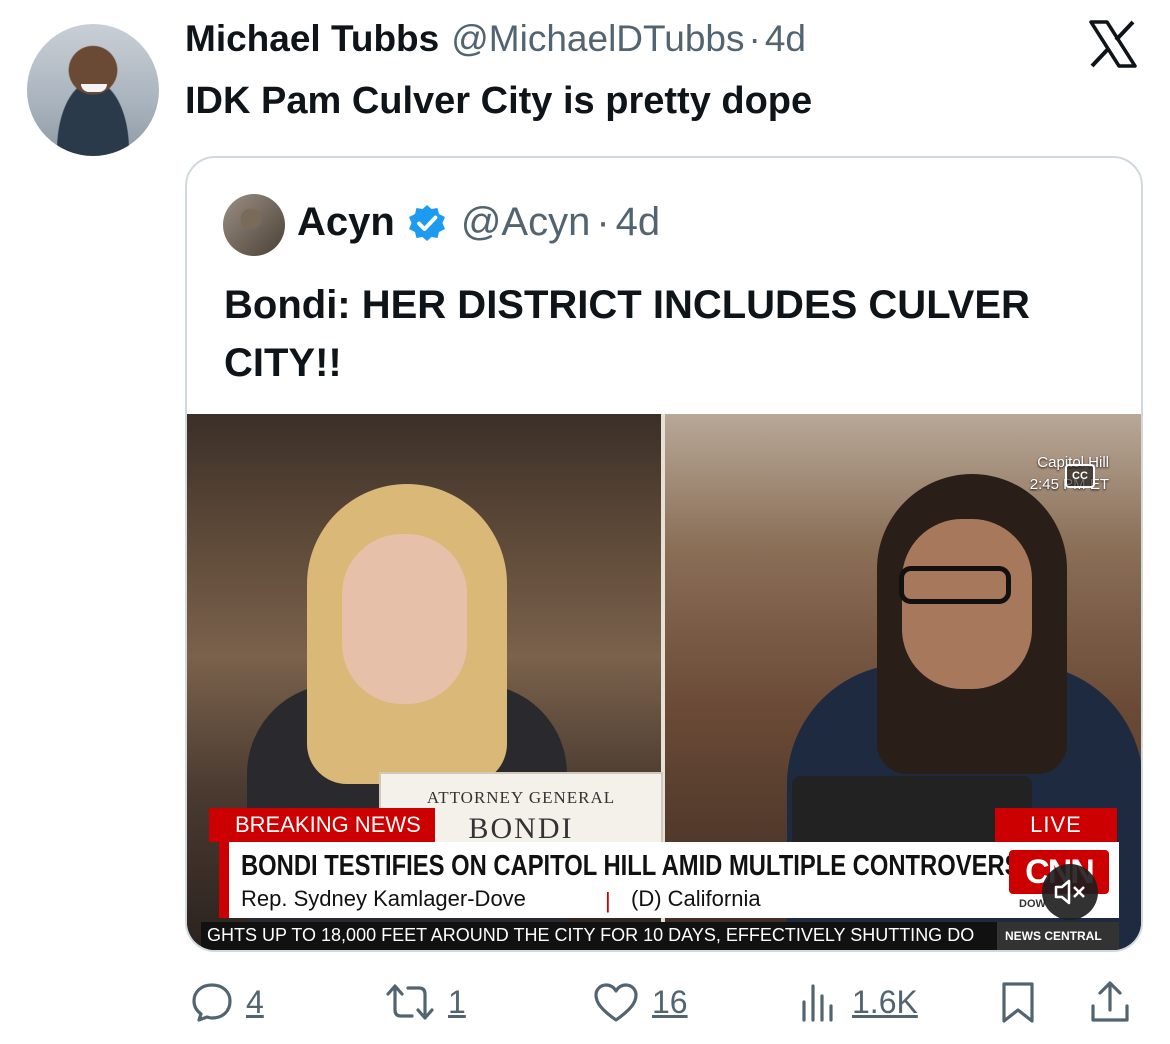  I want to click on live-label: LIVE, so click(1056, 825).